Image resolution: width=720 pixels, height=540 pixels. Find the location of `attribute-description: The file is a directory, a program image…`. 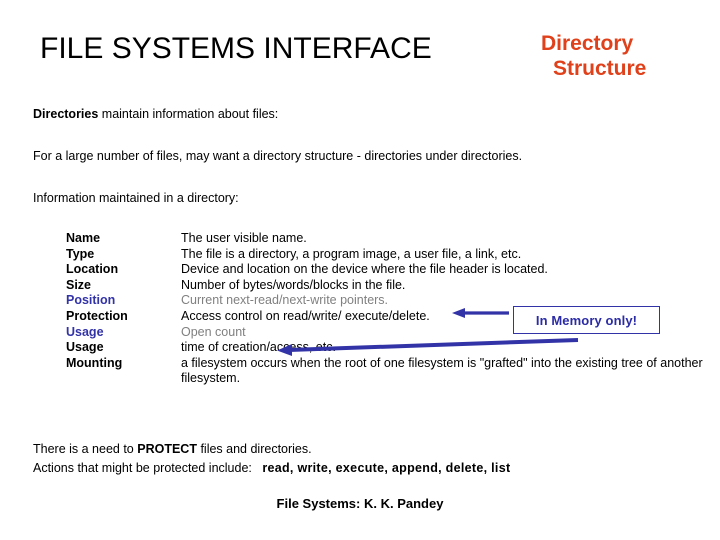

attribute-description: The file is a directory, a program image… is located at coordinates (351, 253).